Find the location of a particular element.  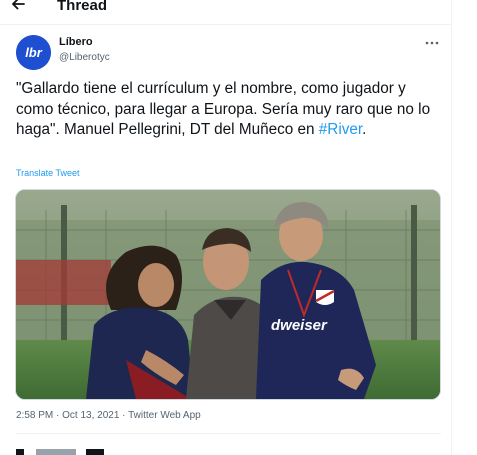

tweet-text-end: . is located at coordinates (364, 129).